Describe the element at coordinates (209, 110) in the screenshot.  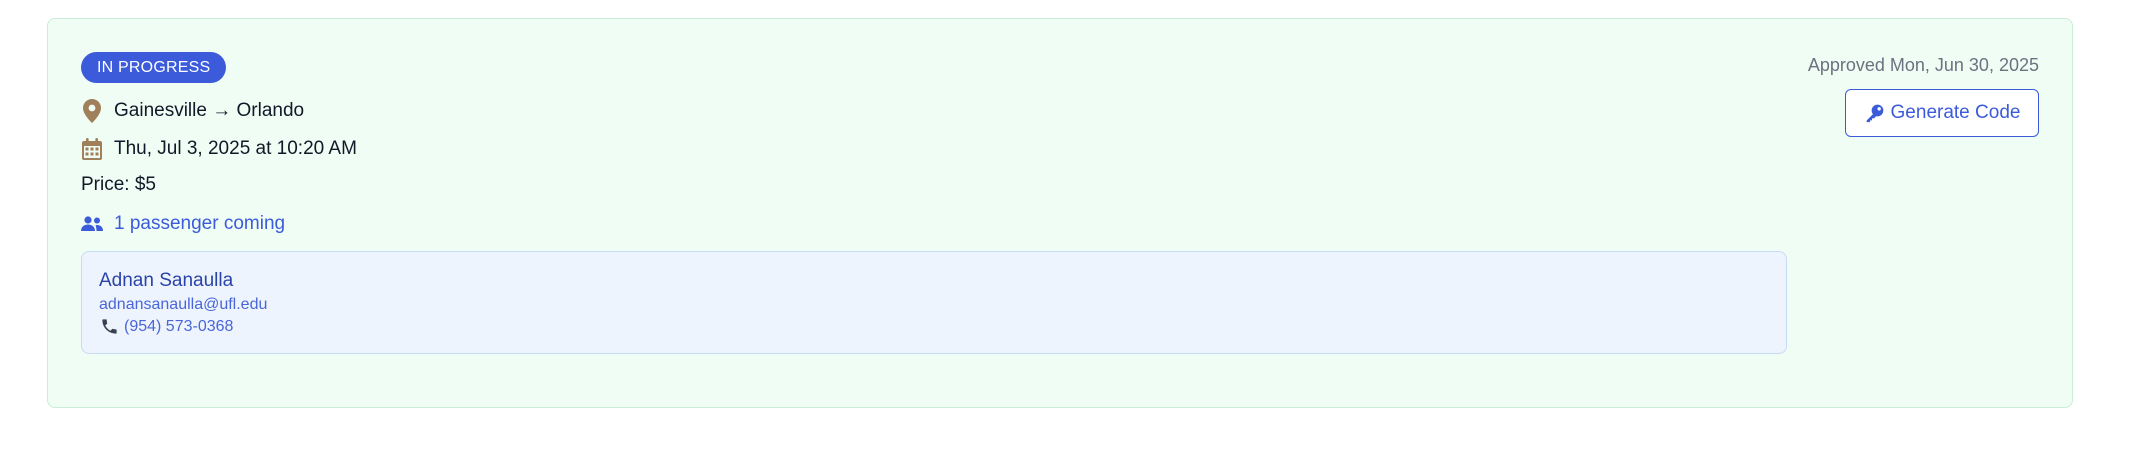
I see `route-text: Gainesville → Orlando` at that location.